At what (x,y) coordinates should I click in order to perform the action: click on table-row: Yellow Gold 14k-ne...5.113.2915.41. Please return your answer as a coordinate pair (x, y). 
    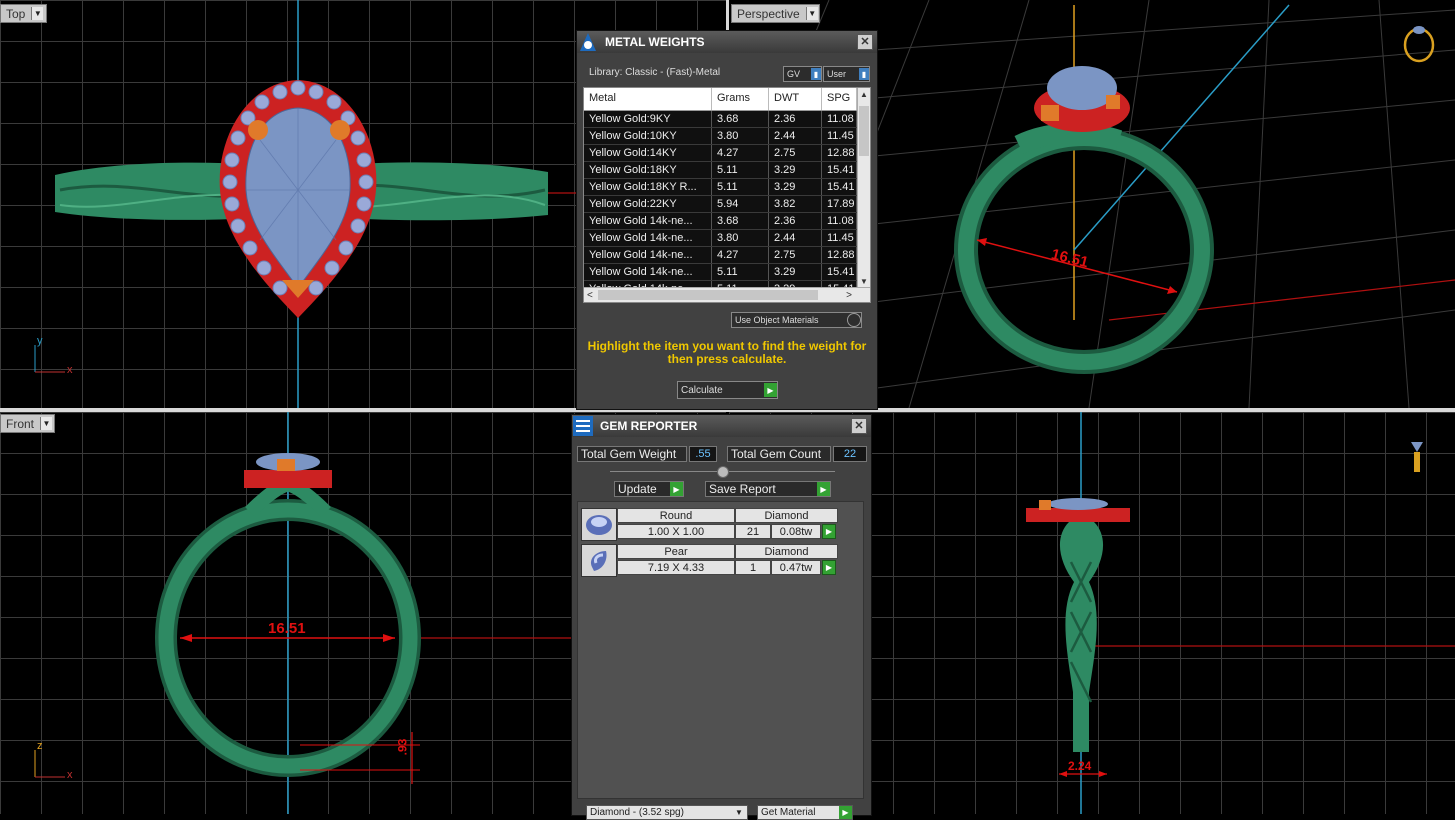
    Looking at the image, I should click on (727, 272).